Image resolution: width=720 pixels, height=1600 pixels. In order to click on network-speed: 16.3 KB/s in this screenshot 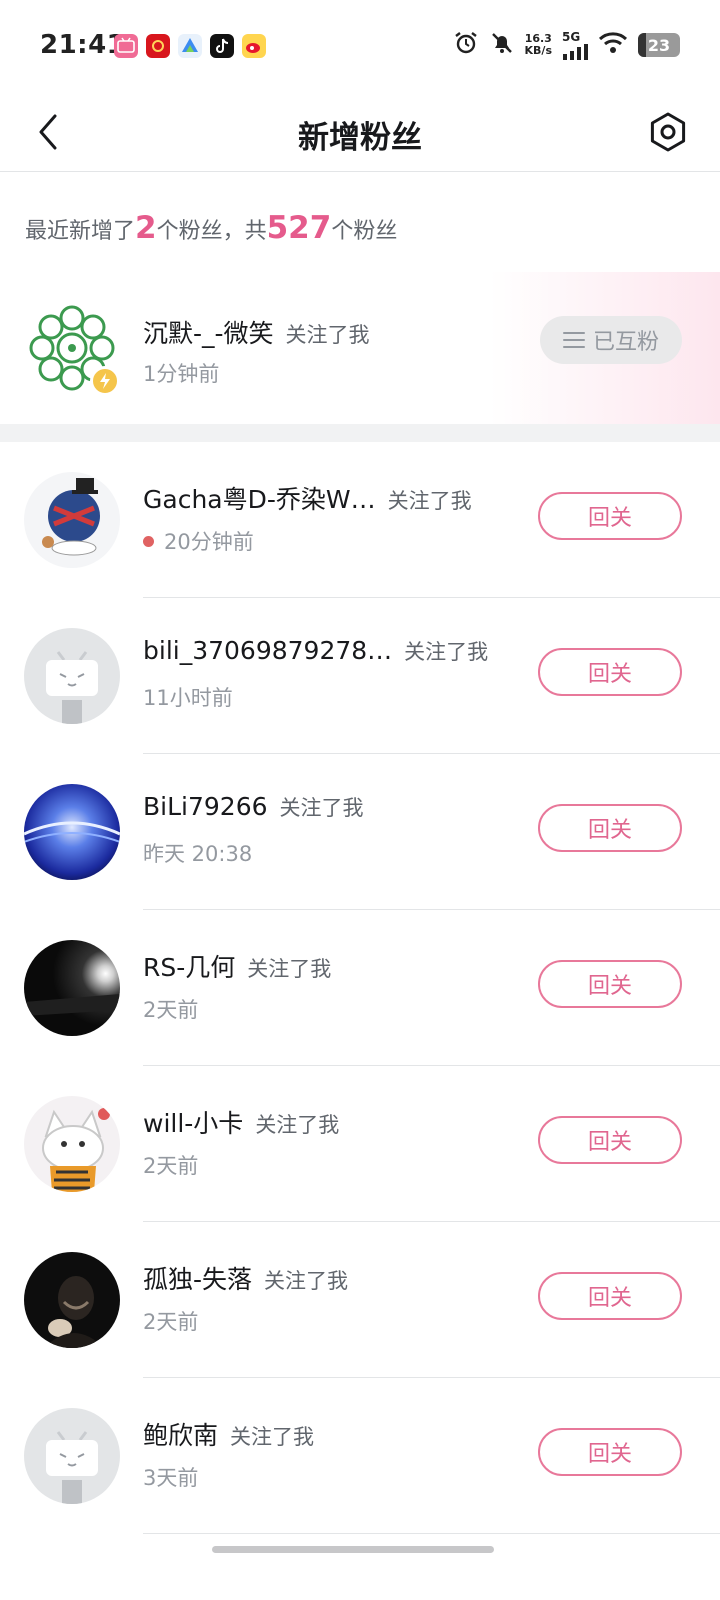, I will do `click(538, 45)`.